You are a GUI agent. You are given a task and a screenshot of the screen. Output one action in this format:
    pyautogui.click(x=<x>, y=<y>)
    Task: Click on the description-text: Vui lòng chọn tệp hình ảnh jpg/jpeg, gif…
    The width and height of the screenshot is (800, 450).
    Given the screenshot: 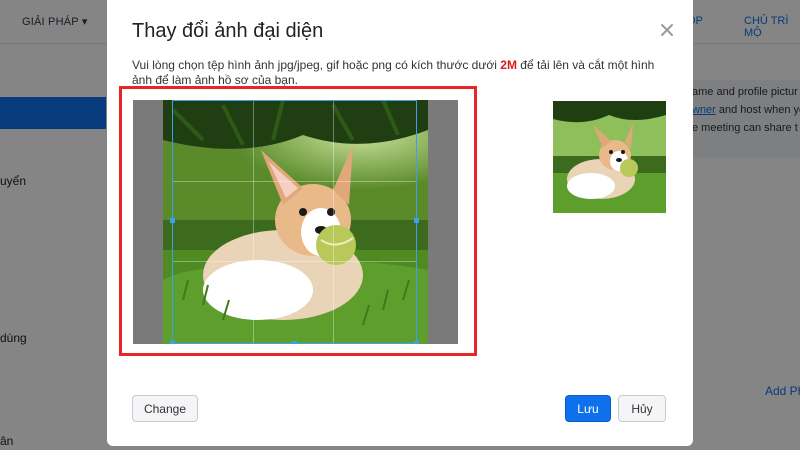 What is the action you would take?
    pyautogui.click(x=316, y=65)
    